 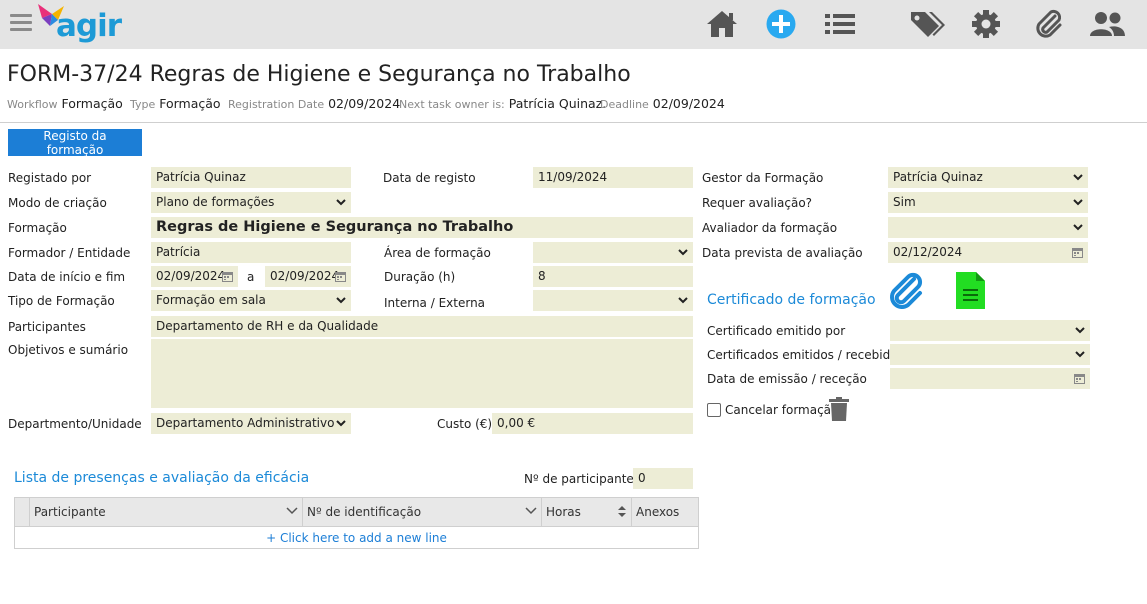 What do you see at coordinates (21, 23) in the screenshot?
I see `hamburger-menu-icon` at bounding box center [21, 23].